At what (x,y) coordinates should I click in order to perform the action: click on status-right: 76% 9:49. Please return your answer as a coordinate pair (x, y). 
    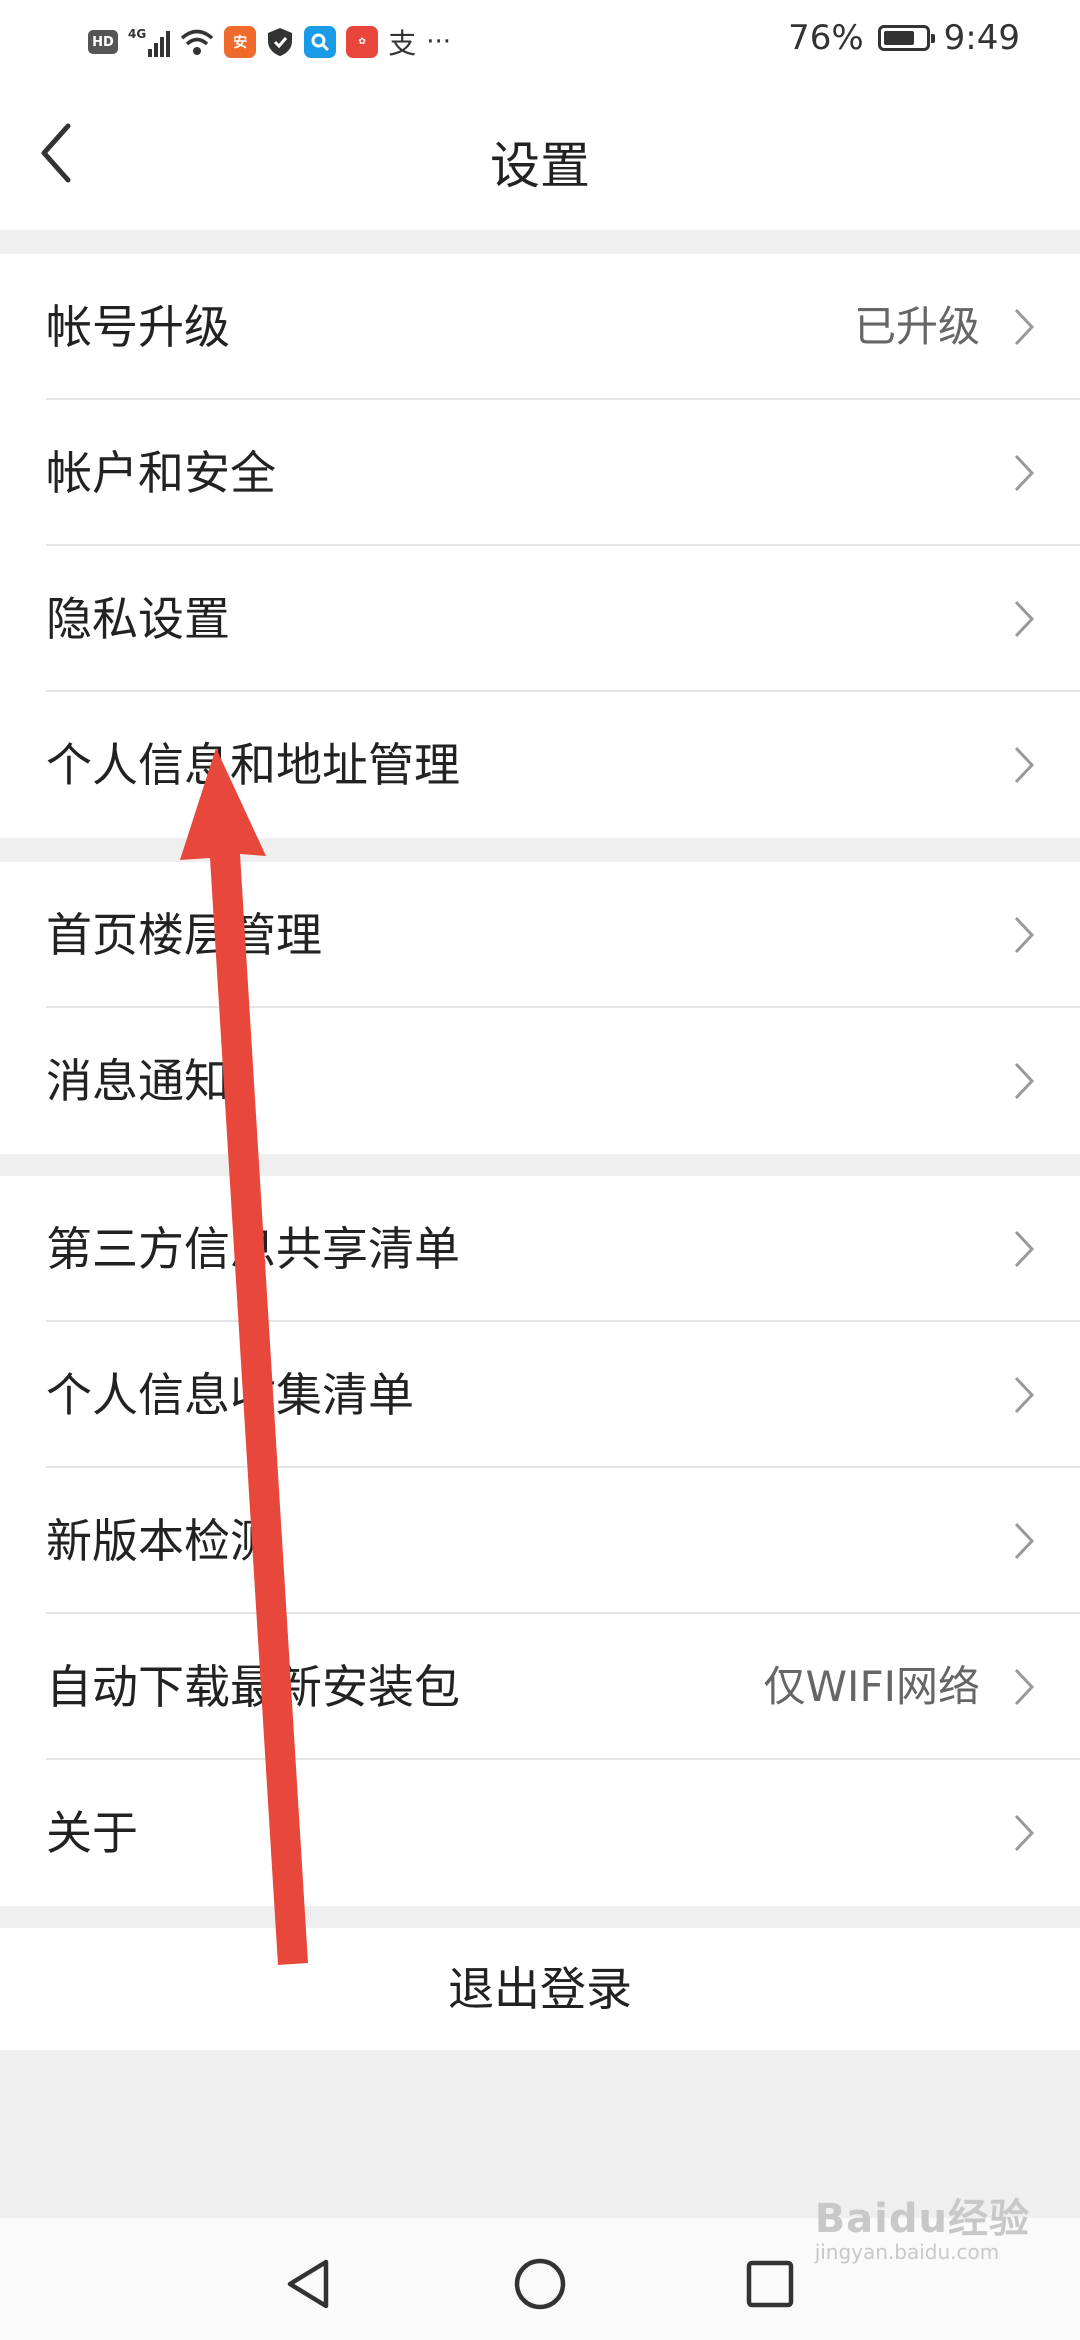
    Looking at the image, I should click on (904, 38).